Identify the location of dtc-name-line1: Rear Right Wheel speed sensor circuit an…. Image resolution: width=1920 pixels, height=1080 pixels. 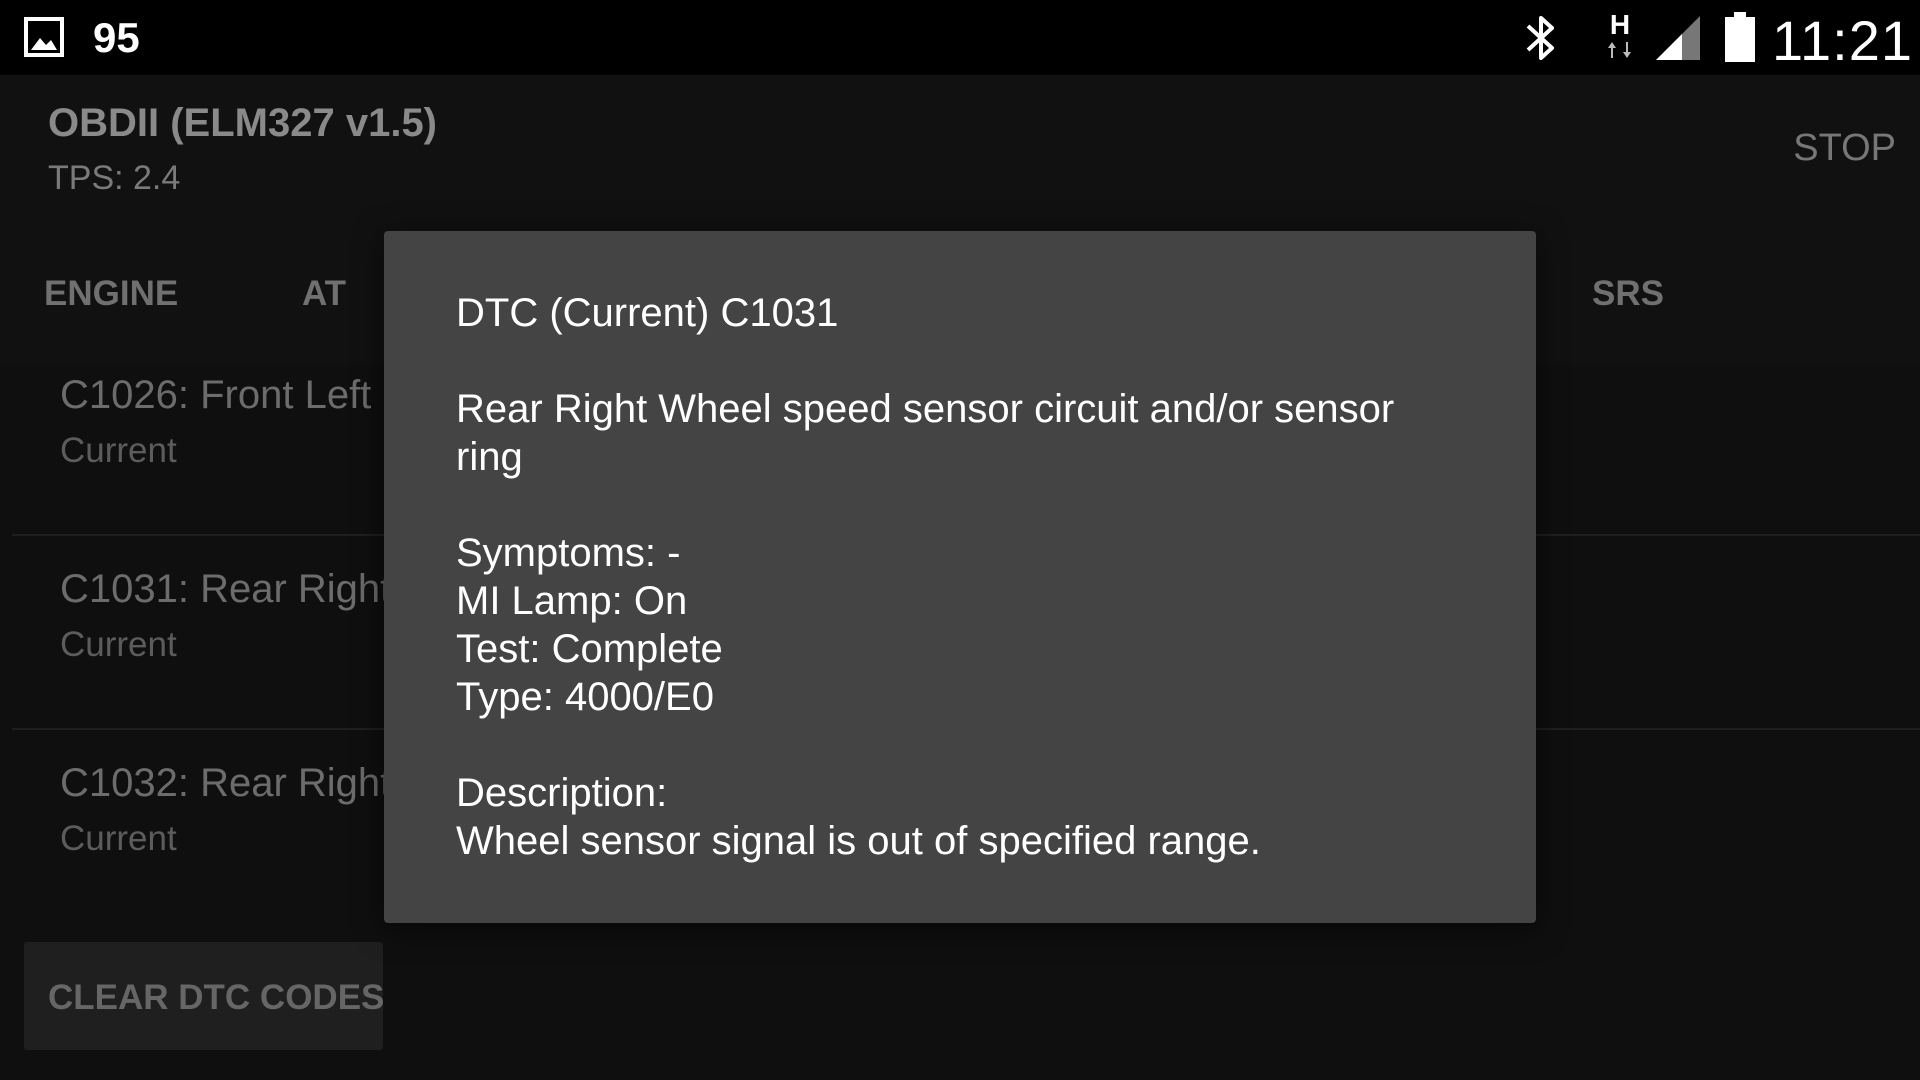
(925, 409).